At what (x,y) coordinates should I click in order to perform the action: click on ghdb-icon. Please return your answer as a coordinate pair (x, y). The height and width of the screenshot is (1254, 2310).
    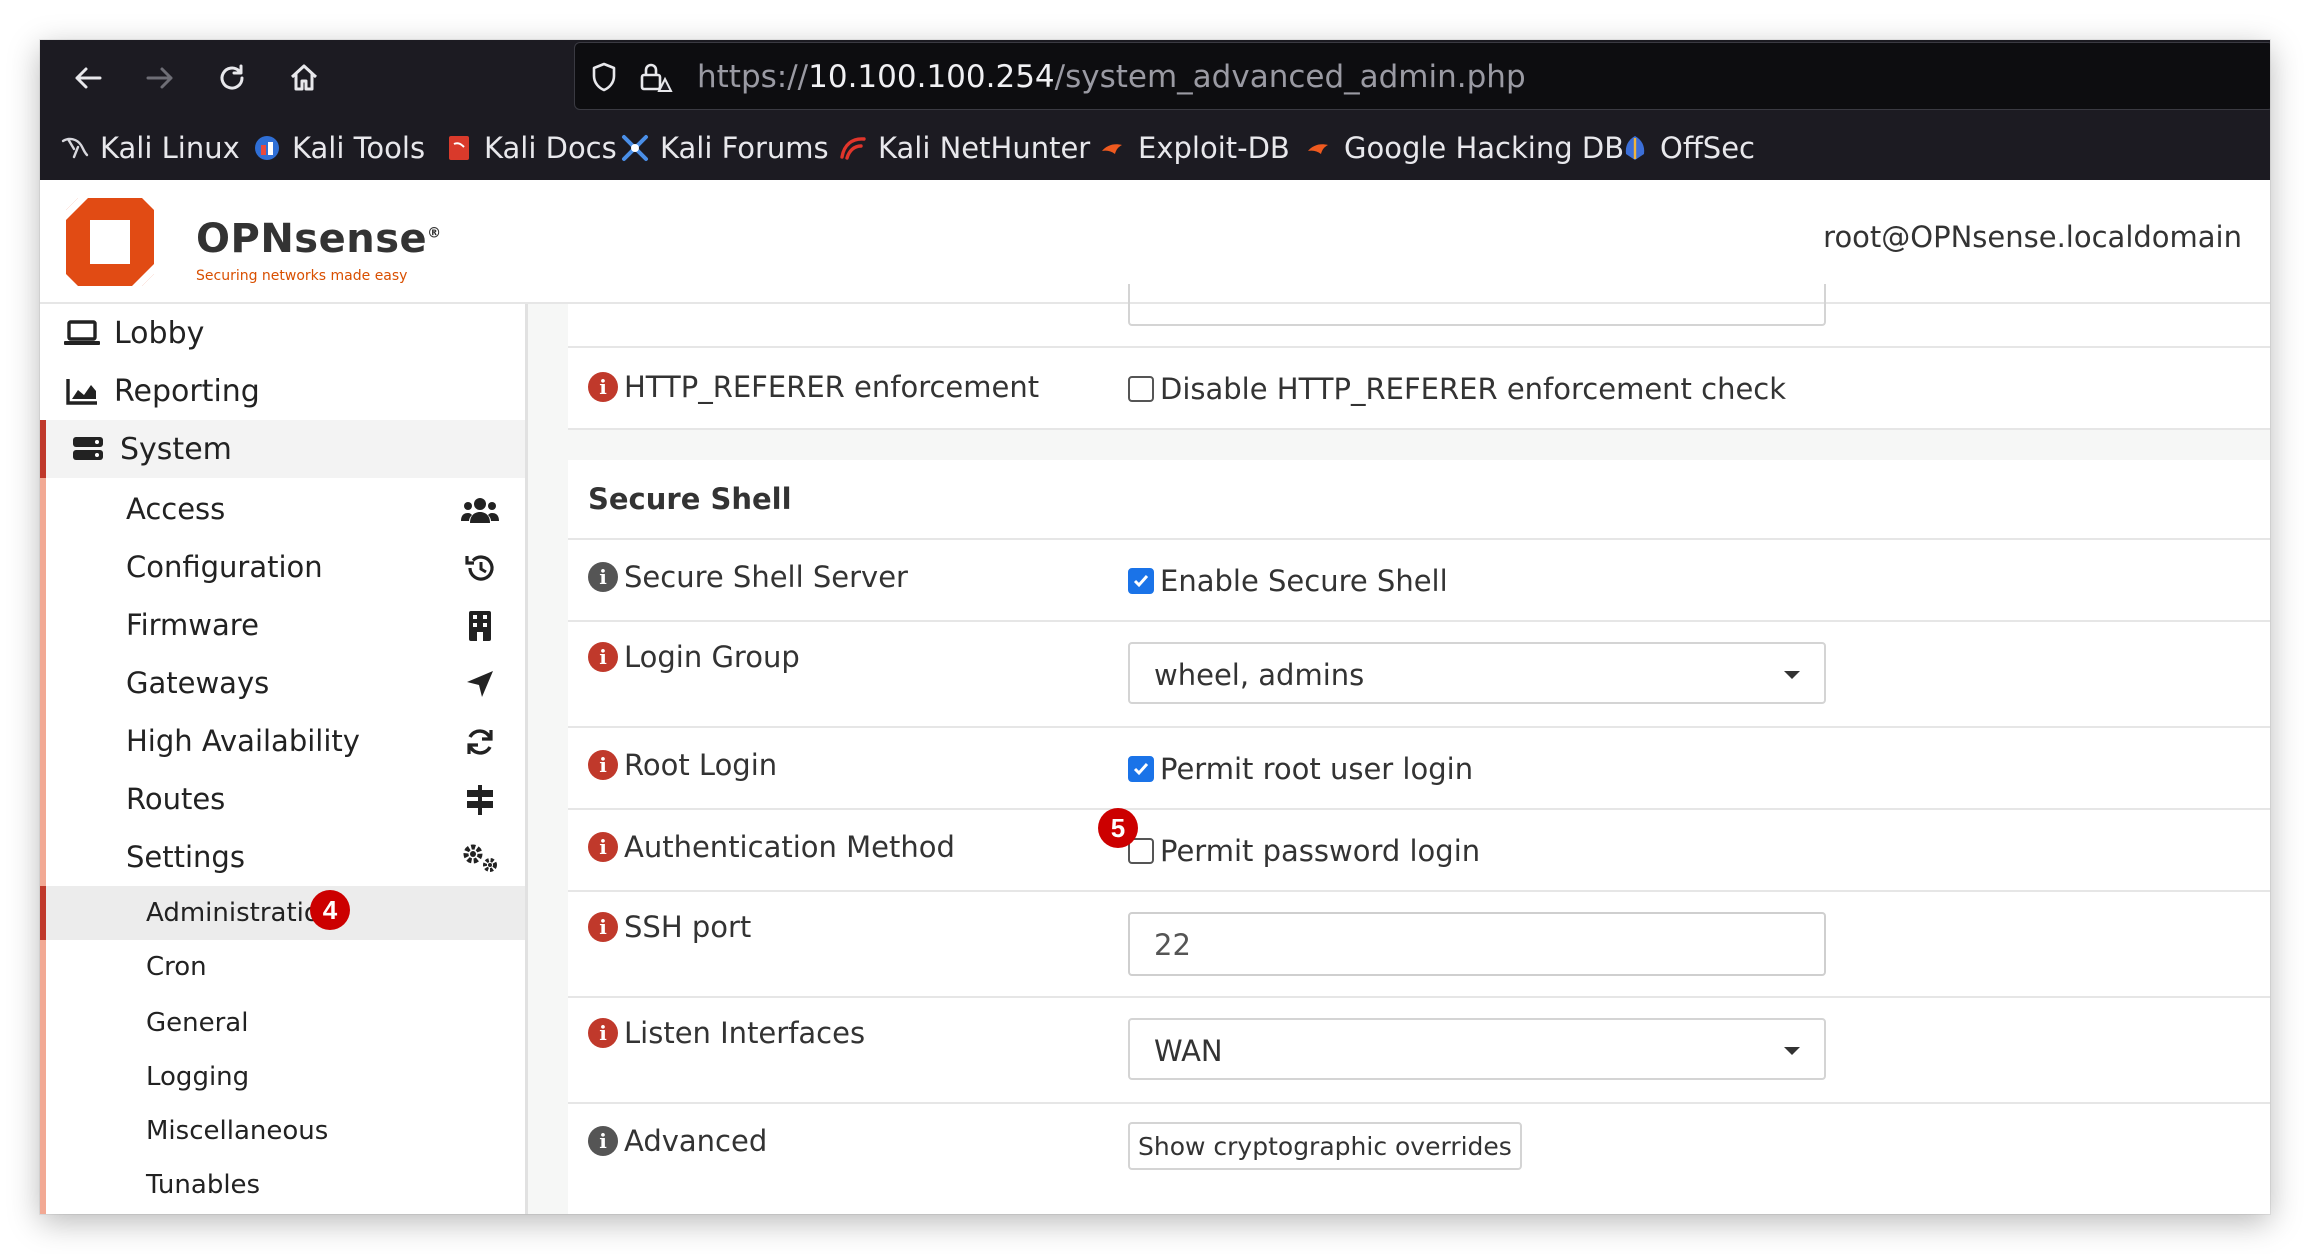
    Looking at the image, I should click on (1319, 148).